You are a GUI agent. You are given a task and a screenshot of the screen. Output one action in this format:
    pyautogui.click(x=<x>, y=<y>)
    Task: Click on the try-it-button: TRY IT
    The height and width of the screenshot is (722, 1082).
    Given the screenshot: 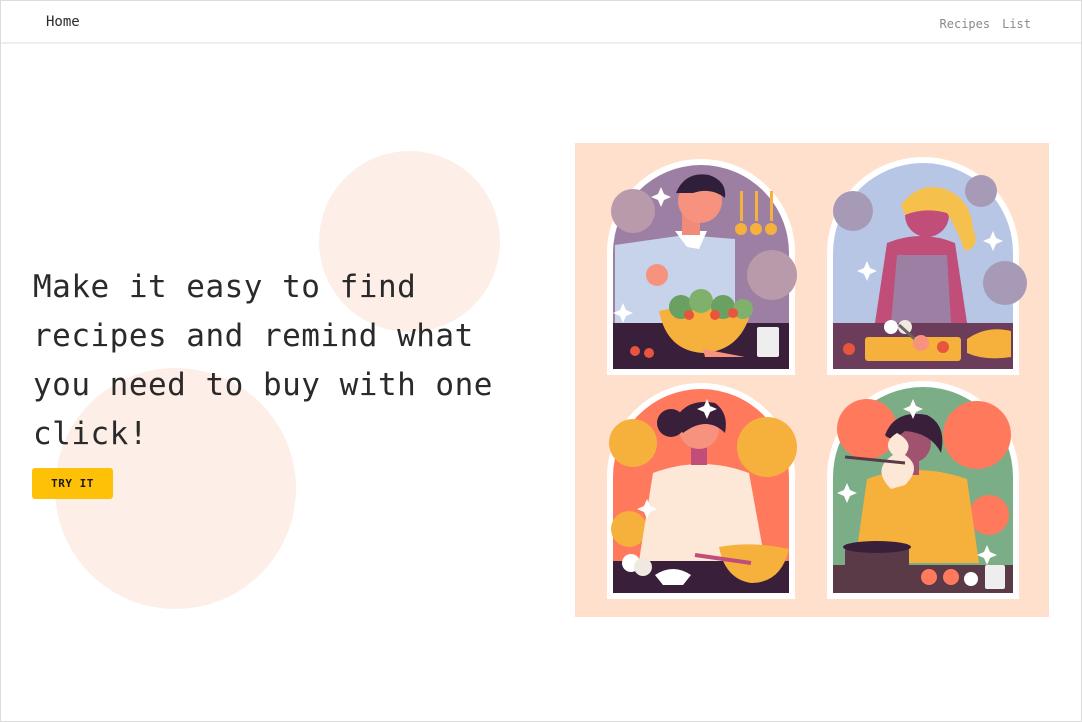 What is the action you would take?
    pyautogui.click(x=72, y=483)
    